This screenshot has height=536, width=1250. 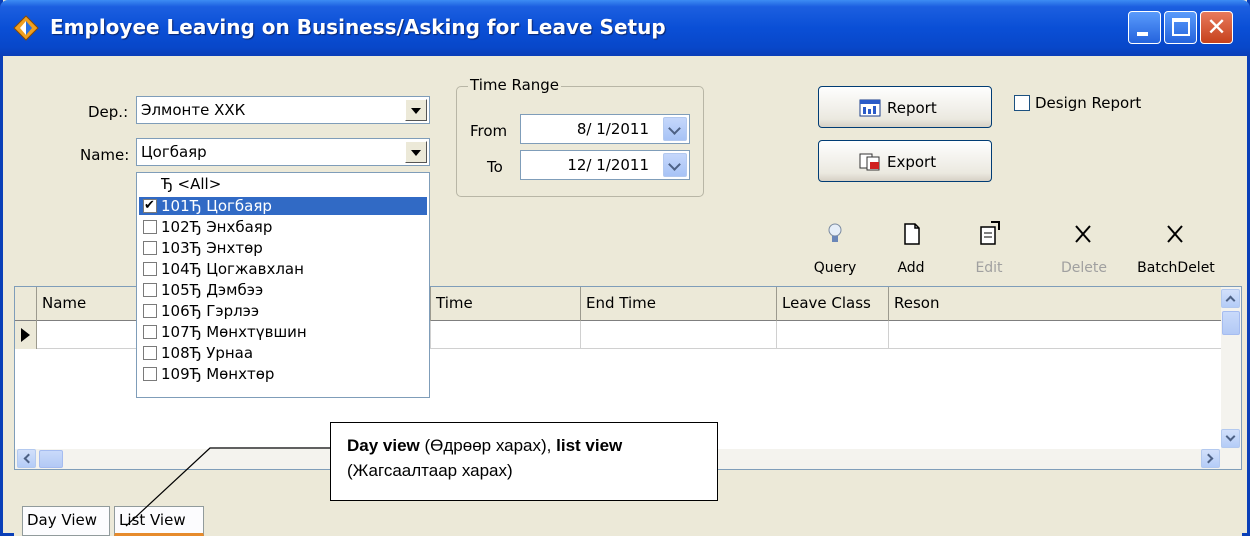 What do you see at coordinates (1230, 438) in the screenshot?
I see `scroll-down-icon` at bounding box center [1230, 438].